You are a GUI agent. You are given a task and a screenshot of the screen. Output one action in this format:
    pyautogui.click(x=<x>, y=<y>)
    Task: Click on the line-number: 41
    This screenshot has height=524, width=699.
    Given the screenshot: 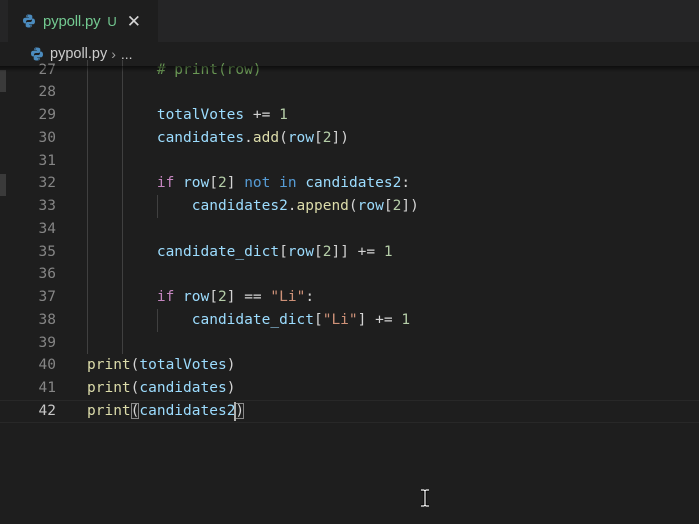 What is the action you would take?
    pyautogui.click(x=47, y=388)
    